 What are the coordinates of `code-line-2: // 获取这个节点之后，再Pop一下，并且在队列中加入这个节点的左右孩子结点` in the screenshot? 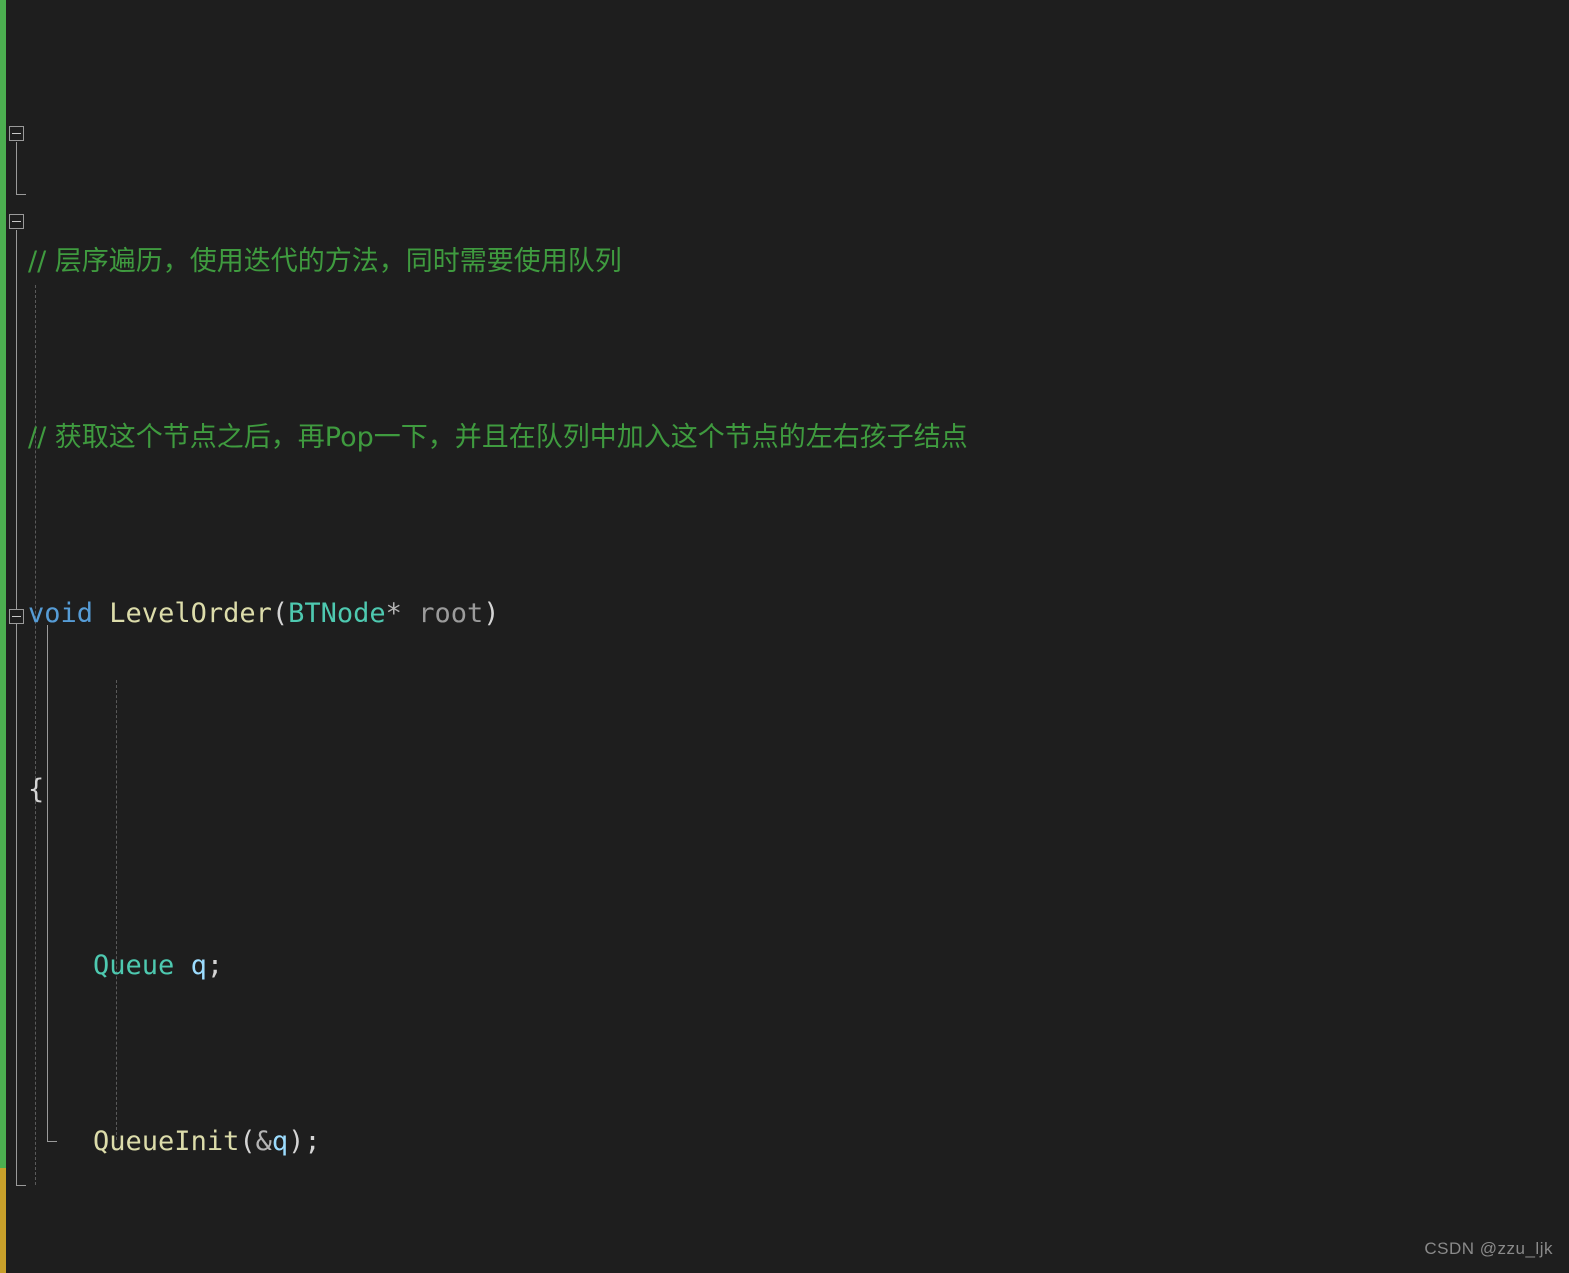 It's located at (784, 438).